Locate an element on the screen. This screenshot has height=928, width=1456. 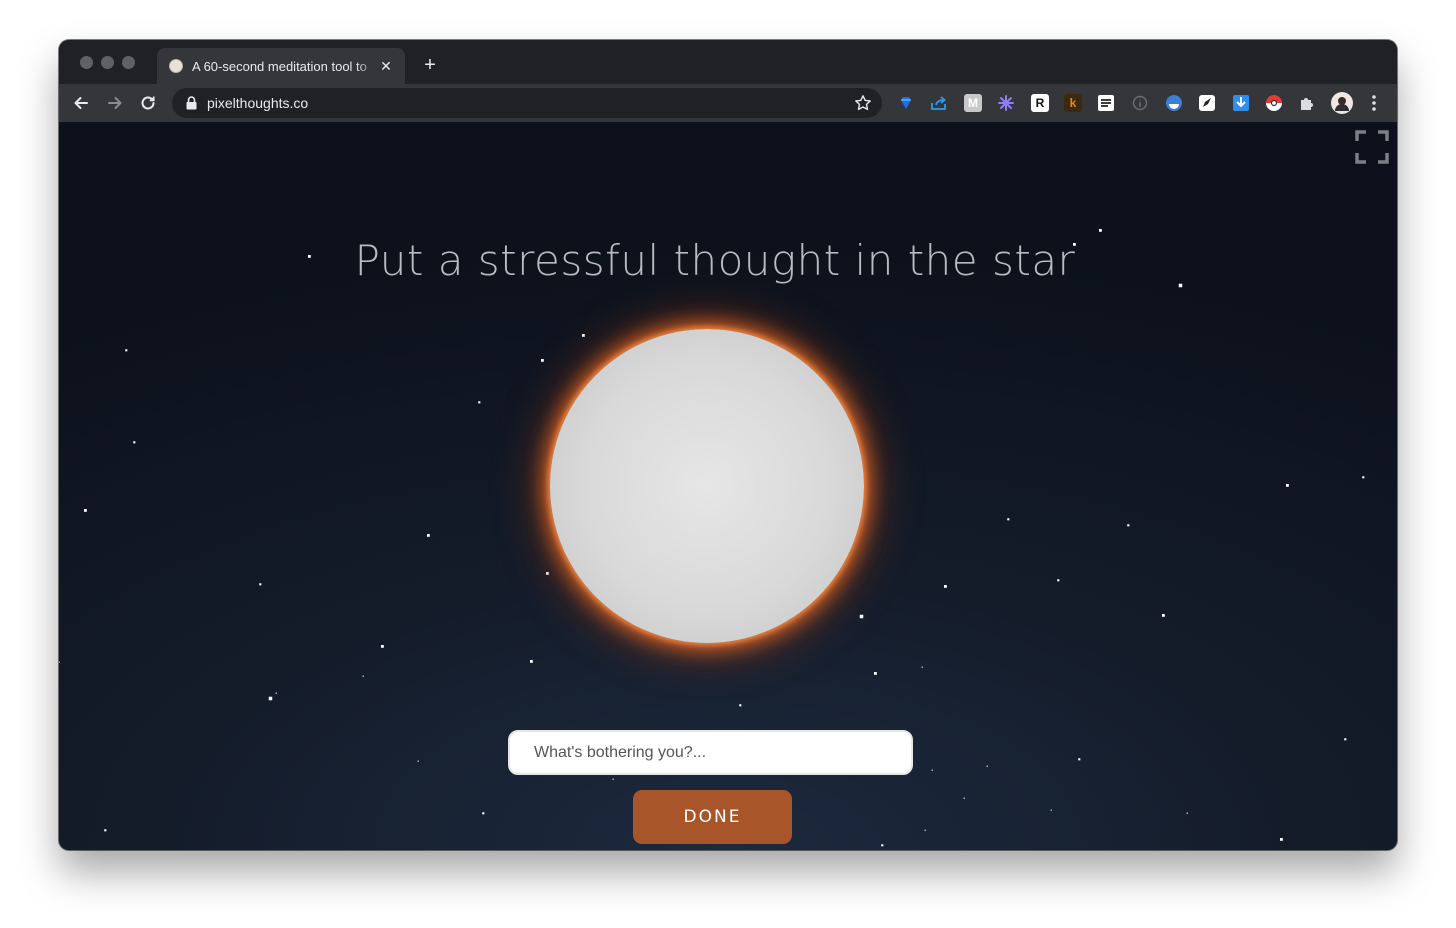
k-icon: k is located at coordinates (1073, 103).